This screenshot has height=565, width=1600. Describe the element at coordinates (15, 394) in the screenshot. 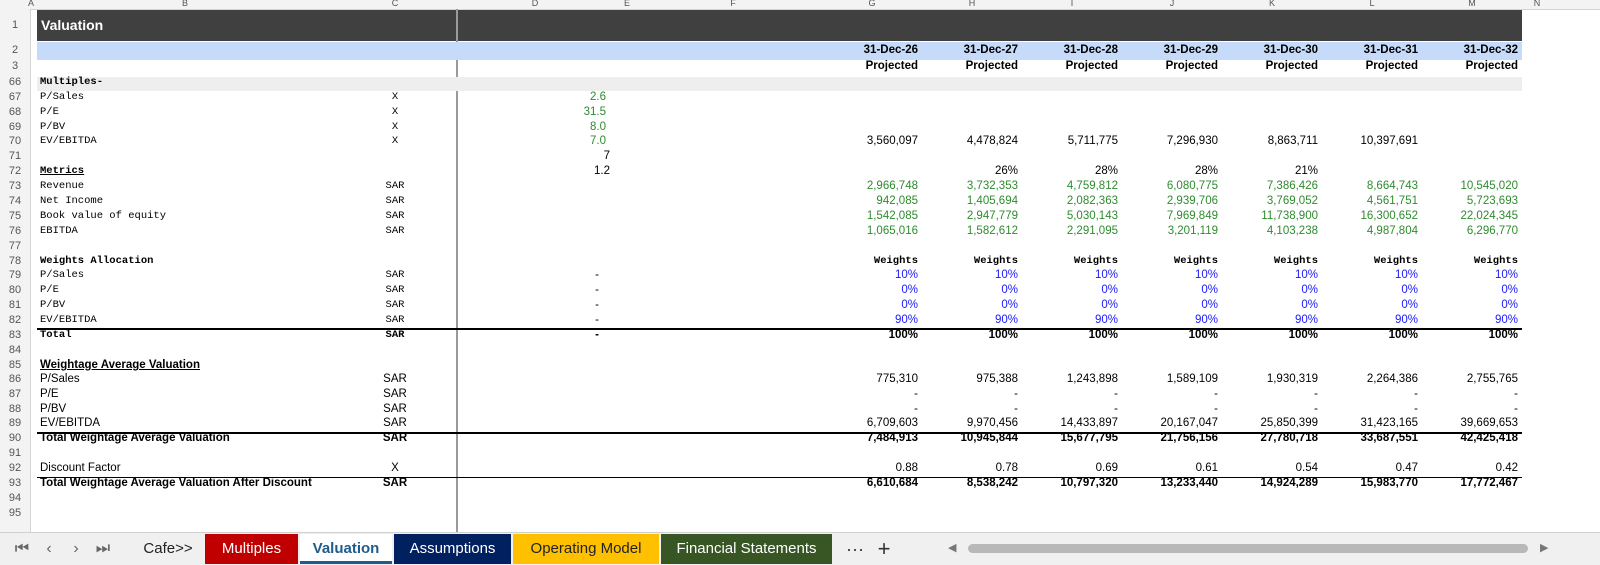

I see `row-number: 87` at that location.